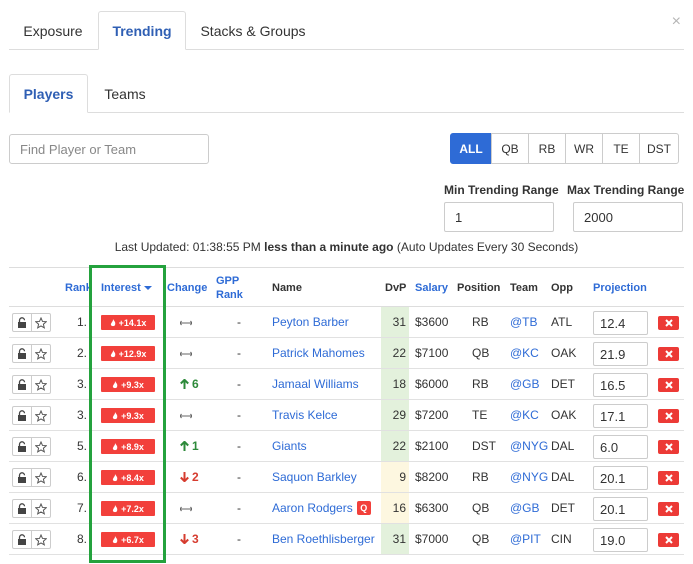 The width and height of the screenshot is (693, 564). Describe the element at coordinates (187, 247) in the screenshot. I see `last-updated-time: Last Updated: 01:38:55 PM` at that location.